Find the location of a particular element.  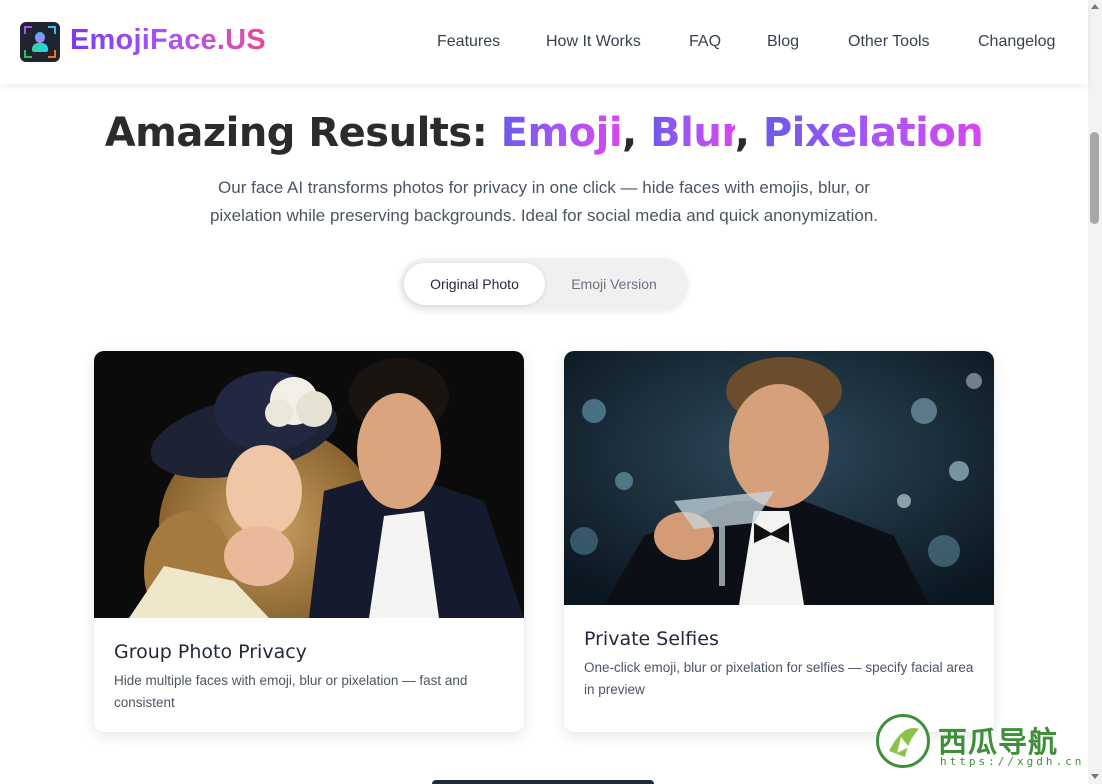

view-toggle: Original Photo Emoji Version is located at coordinates (544, 284).